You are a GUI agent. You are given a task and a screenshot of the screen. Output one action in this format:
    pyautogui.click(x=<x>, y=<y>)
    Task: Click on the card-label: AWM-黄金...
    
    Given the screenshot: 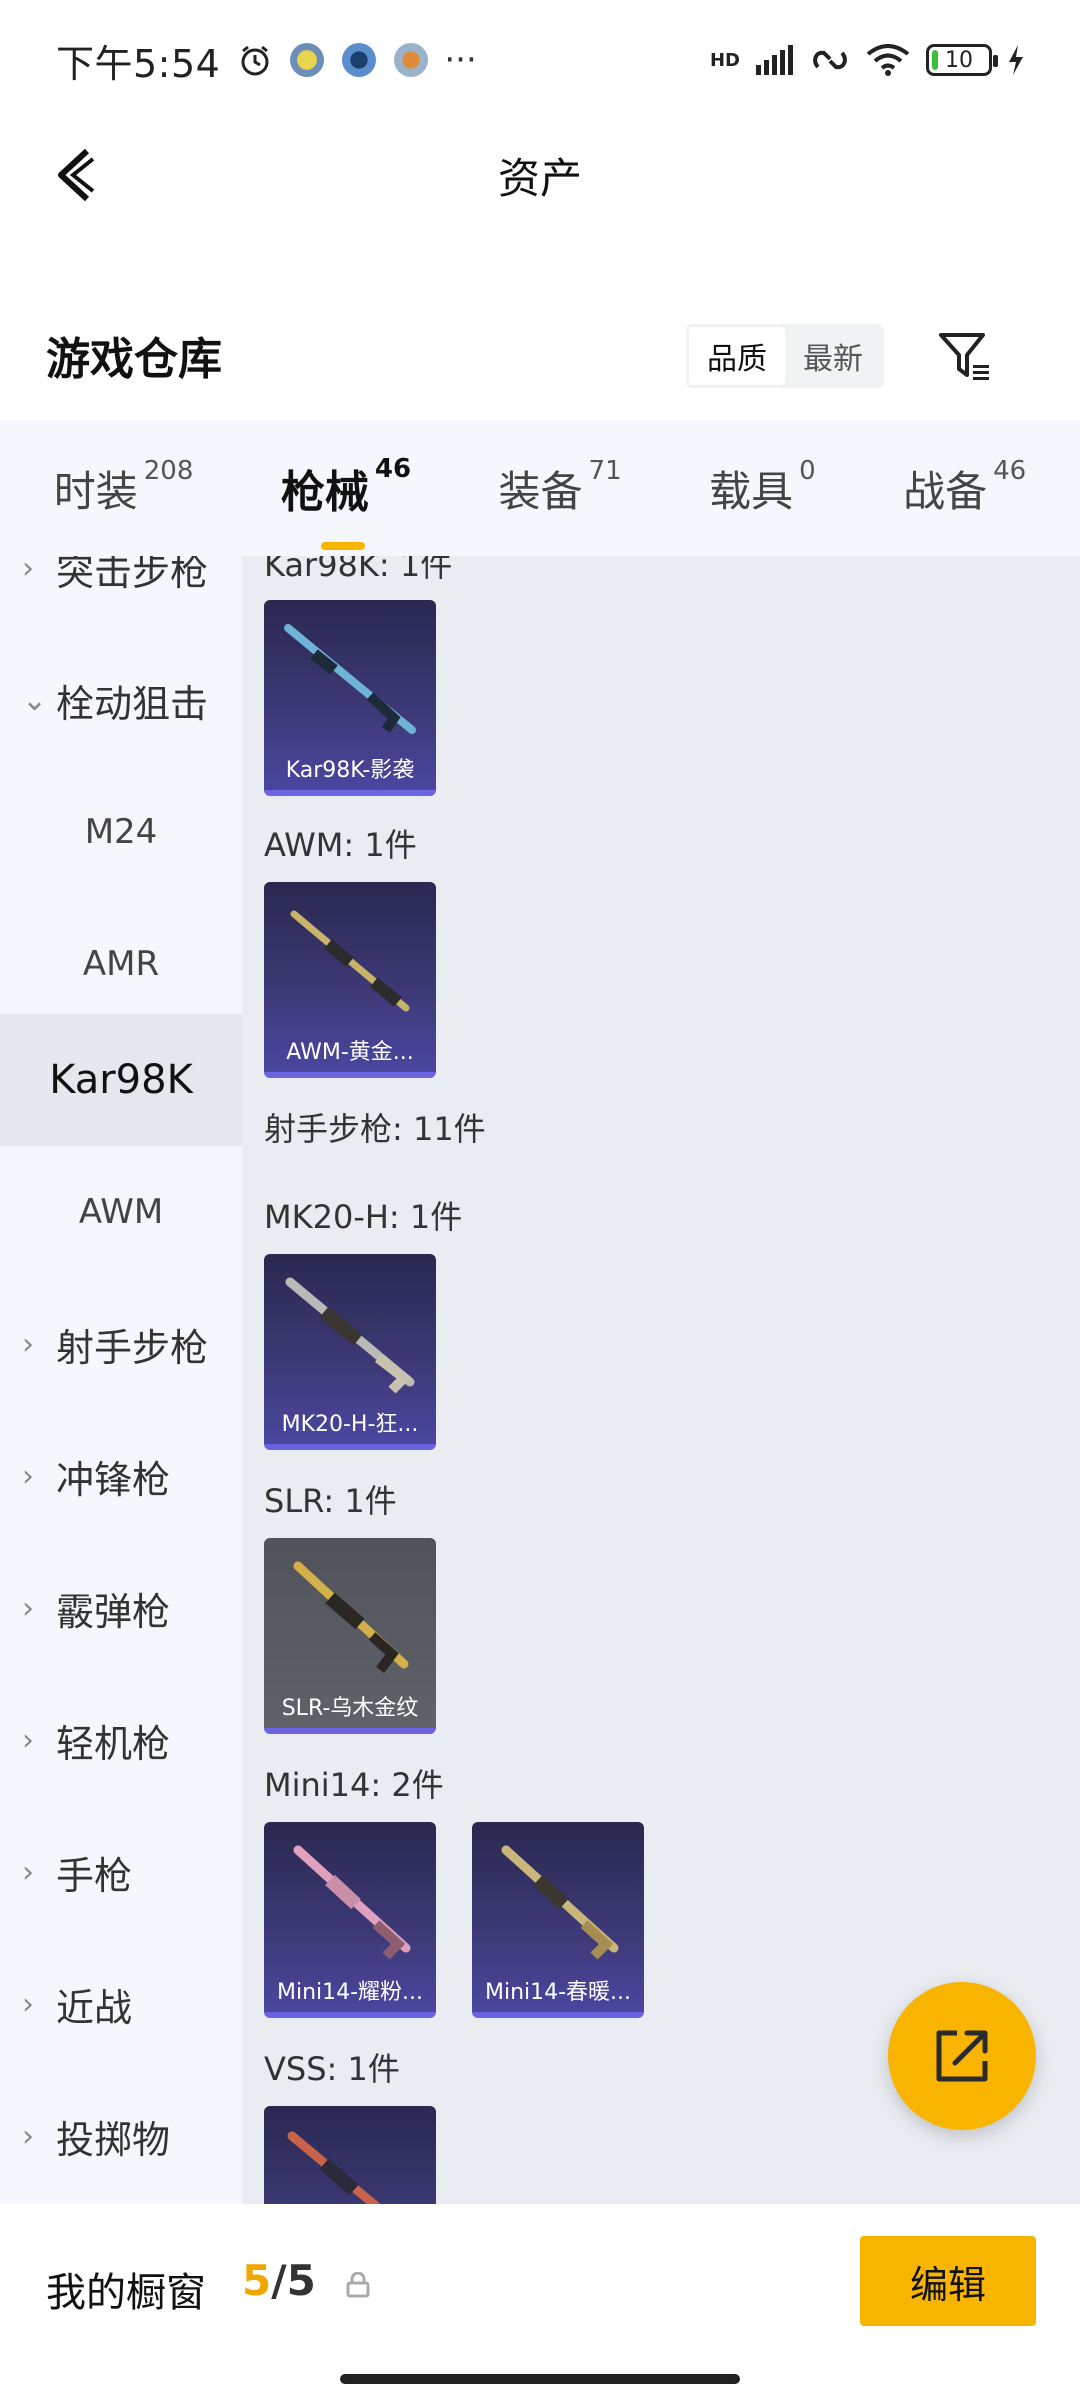 What is the action you would take?
    pyautogui.click(x=350, y=1052)
    